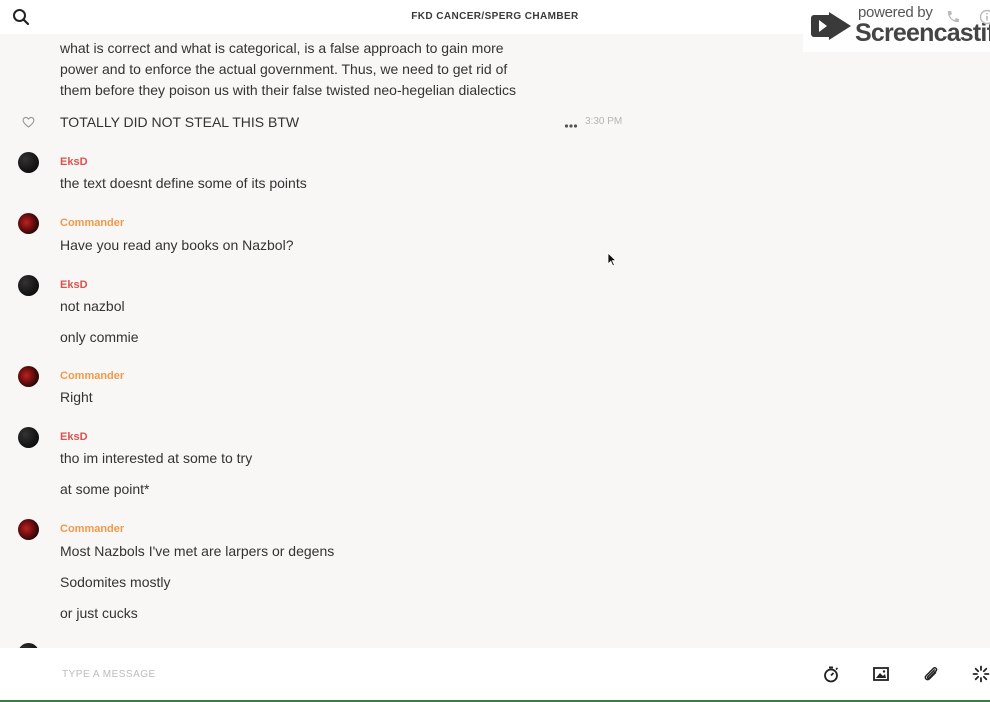 The image size is (990, 702). I want to click on message-text: or just cucks, so click(99, 613).